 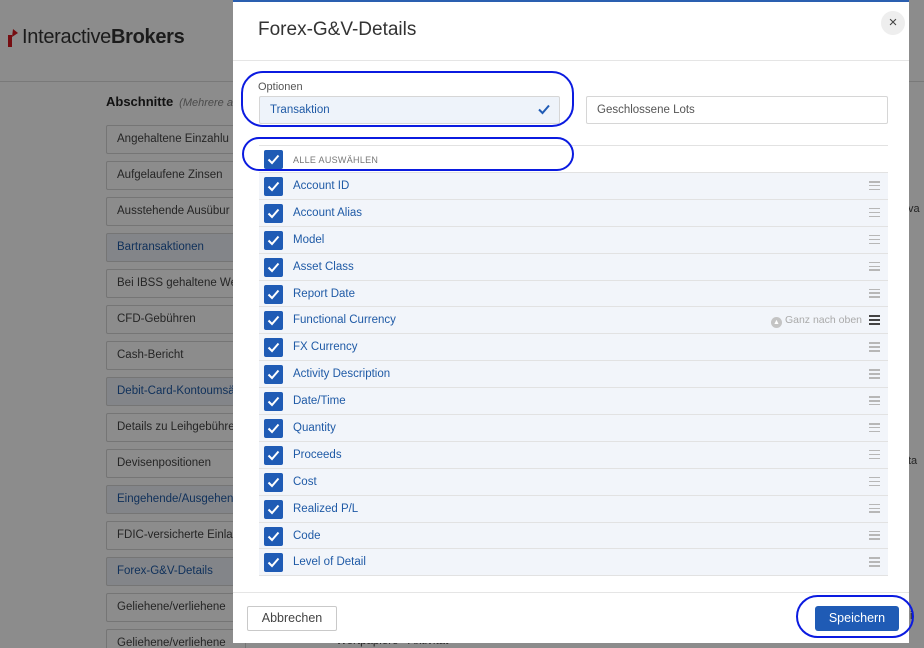 I want to click on field-label: Model, so click(x=309, y=239).